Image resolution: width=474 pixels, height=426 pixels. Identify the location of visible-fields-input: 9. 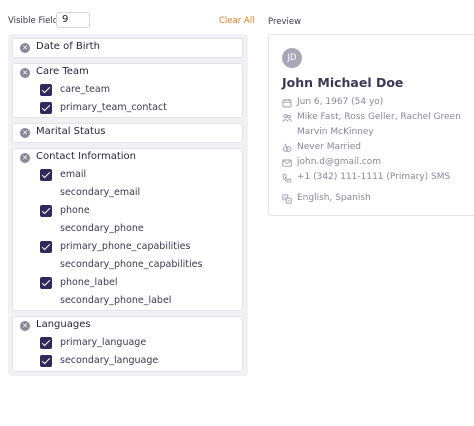
(73, 20).